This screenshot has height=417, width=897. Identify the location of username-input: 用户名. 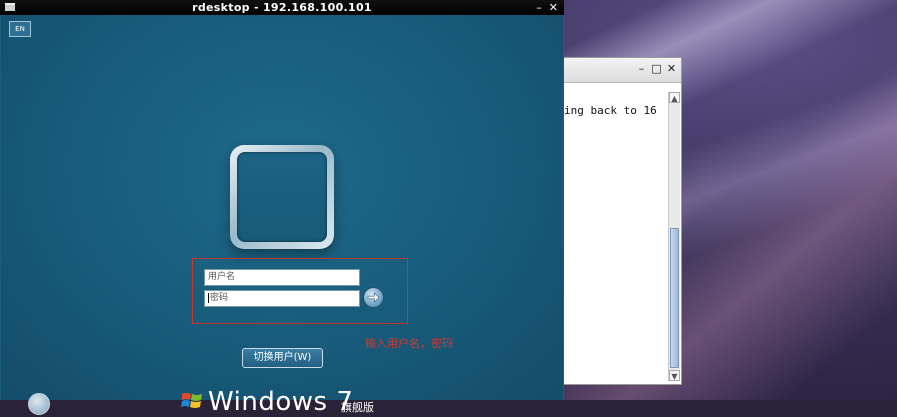
(282, 277).